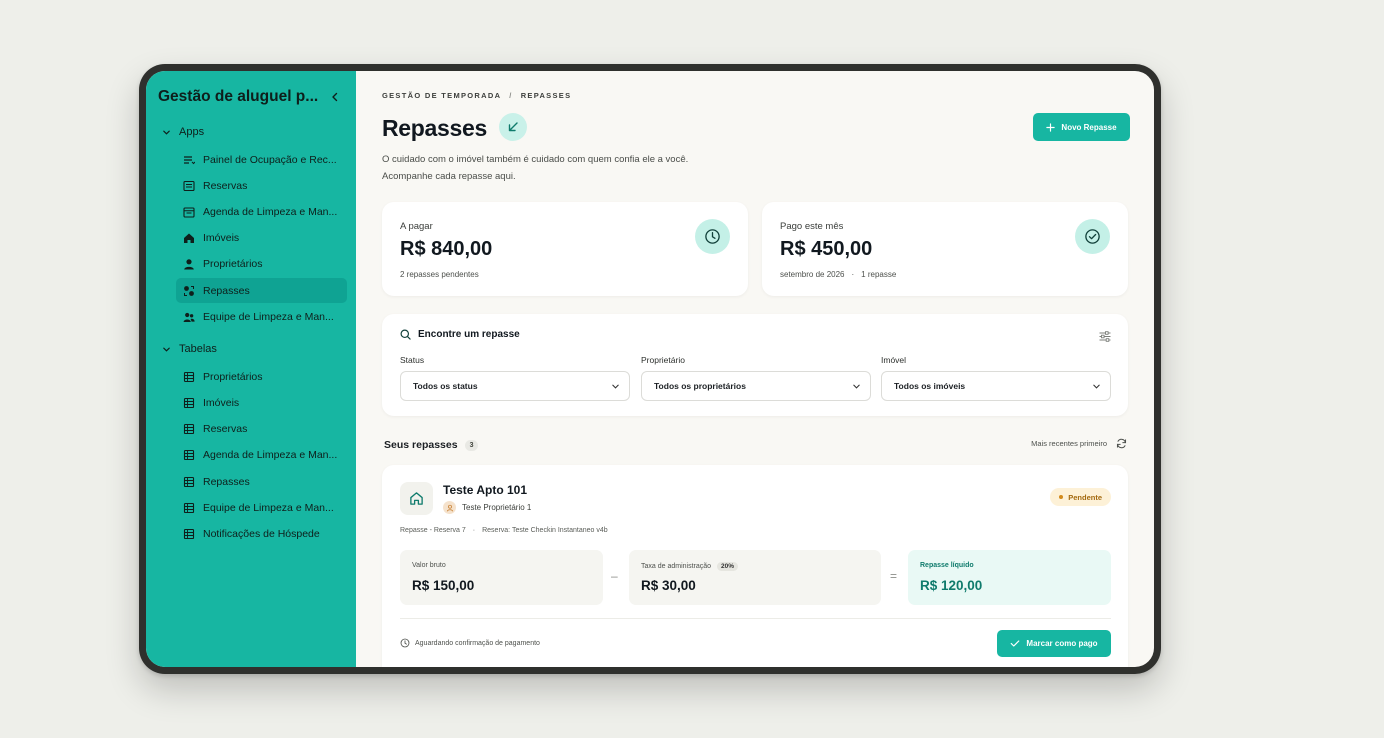 This screenshot has width=1384, height=738. What do you see at coordinates (261, 402) in the screenshot?
I see `sidebar-table-imoveis: Imóveis` at bounding box center [261, 402].